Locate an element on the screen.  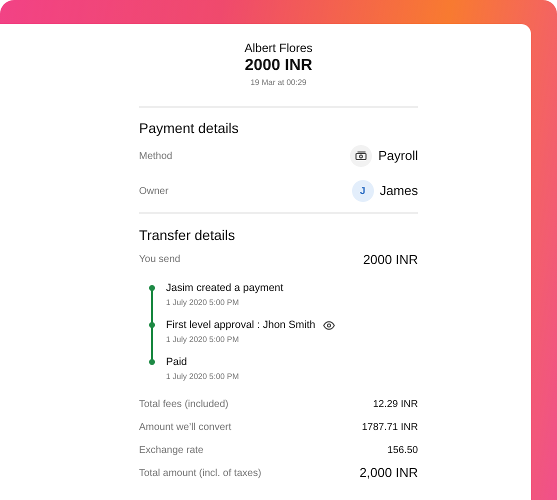
eye-icon is located at coordinates (329, 325).